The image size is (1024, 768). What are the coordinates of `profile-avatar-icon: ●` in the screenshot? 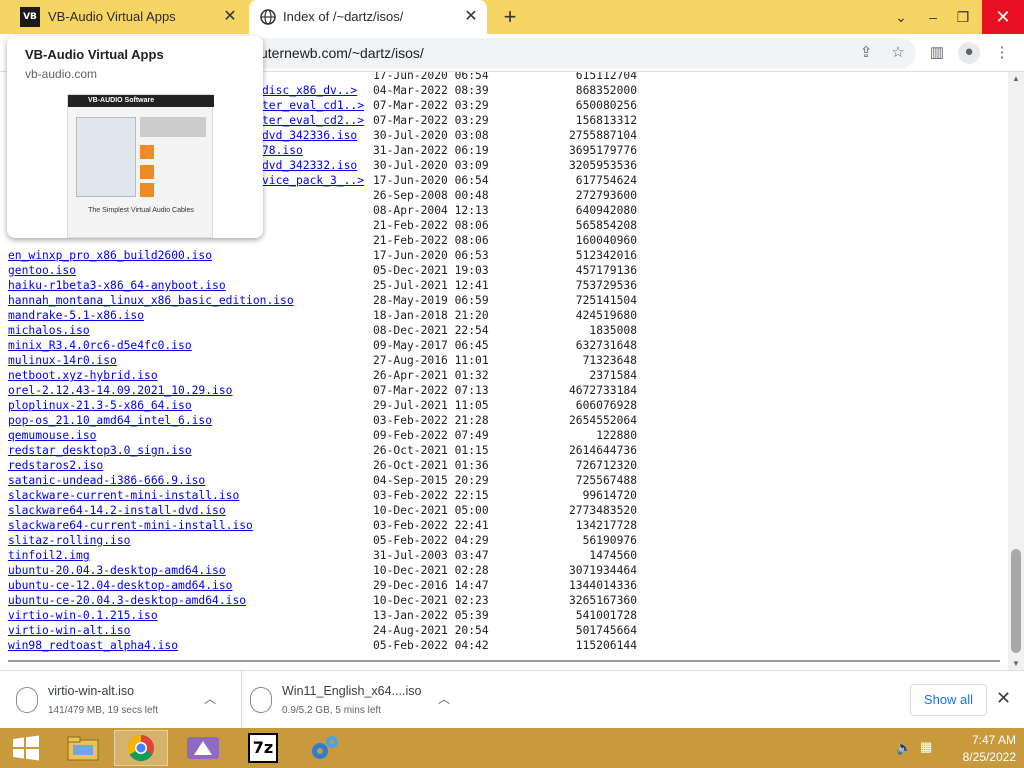 It's located at (969, 53).